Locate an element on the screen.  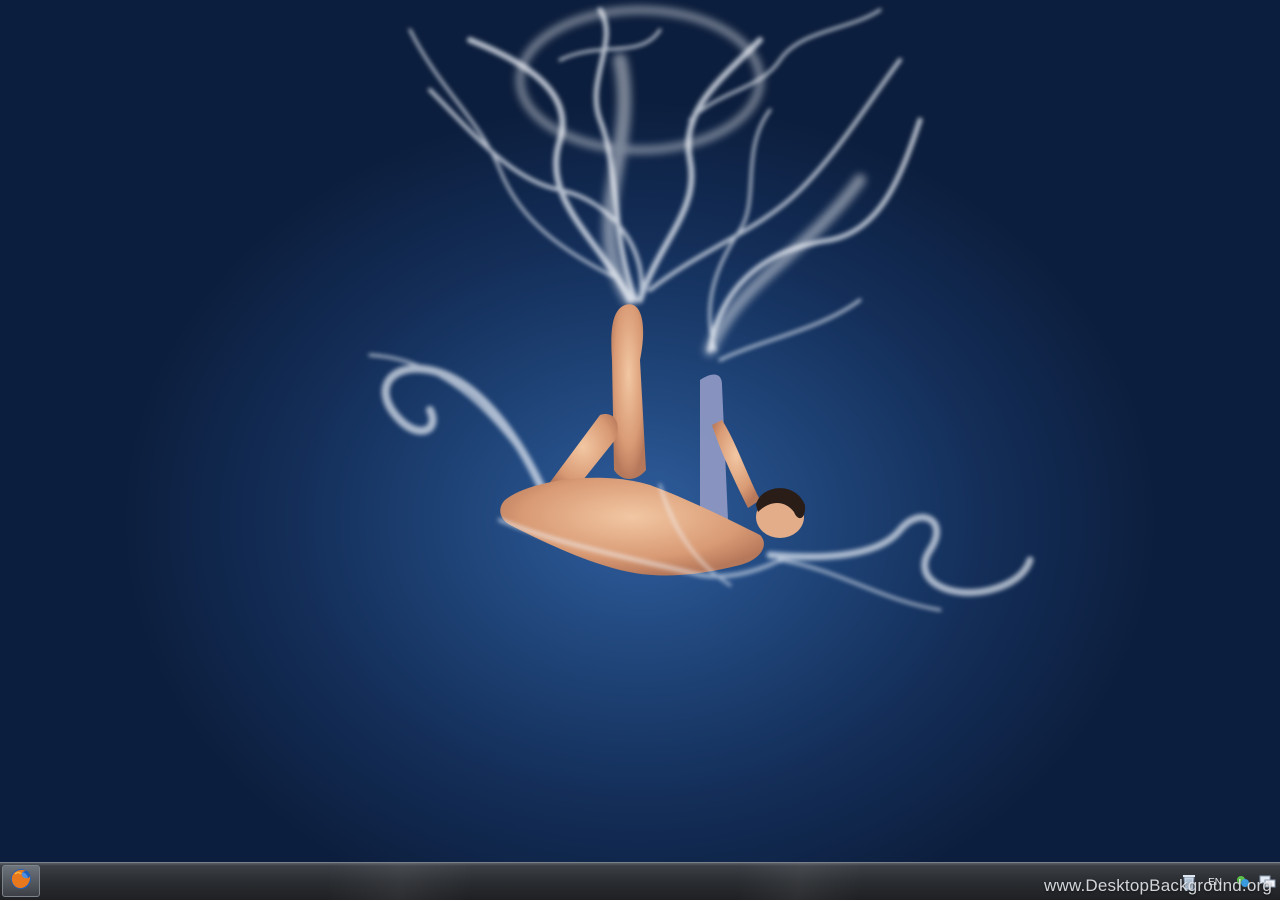
messenger-icon is located at coordinates (1243, 882).